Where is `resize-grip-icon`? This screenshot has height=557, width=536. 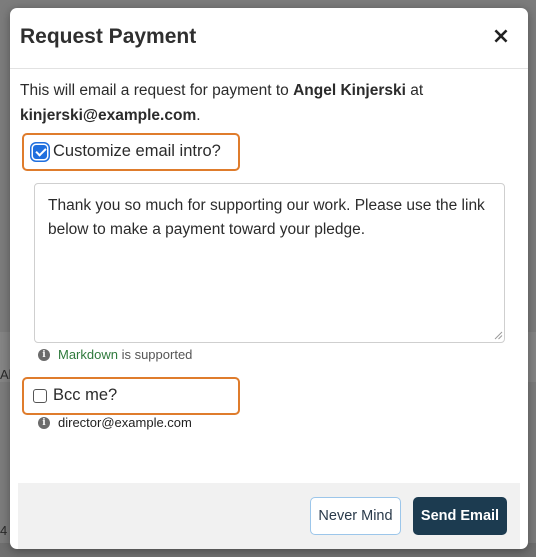
resize-grip-icon is located at coordinates (498, 335).